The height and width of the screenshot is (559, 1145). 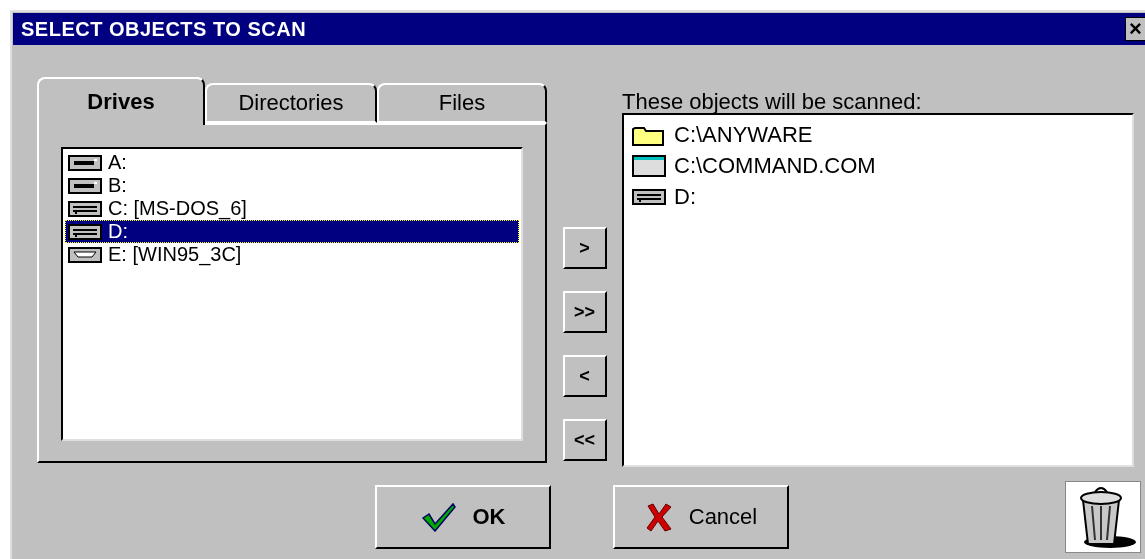 I want to click on move-button: <, so click(x=584, y=376).